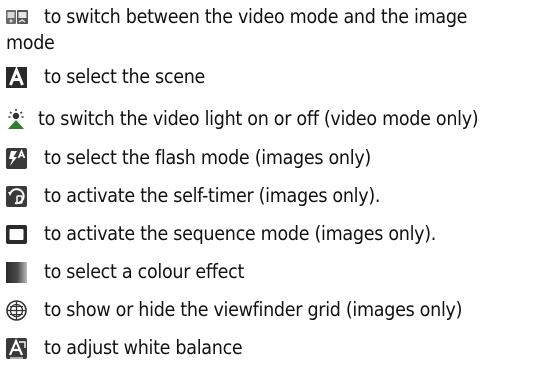 The image size is (544, 367). What do you see at coordinates (30, 42) in the screenshot?
I see `list-item-text-continued: mode` at bounding box center [30, 42].